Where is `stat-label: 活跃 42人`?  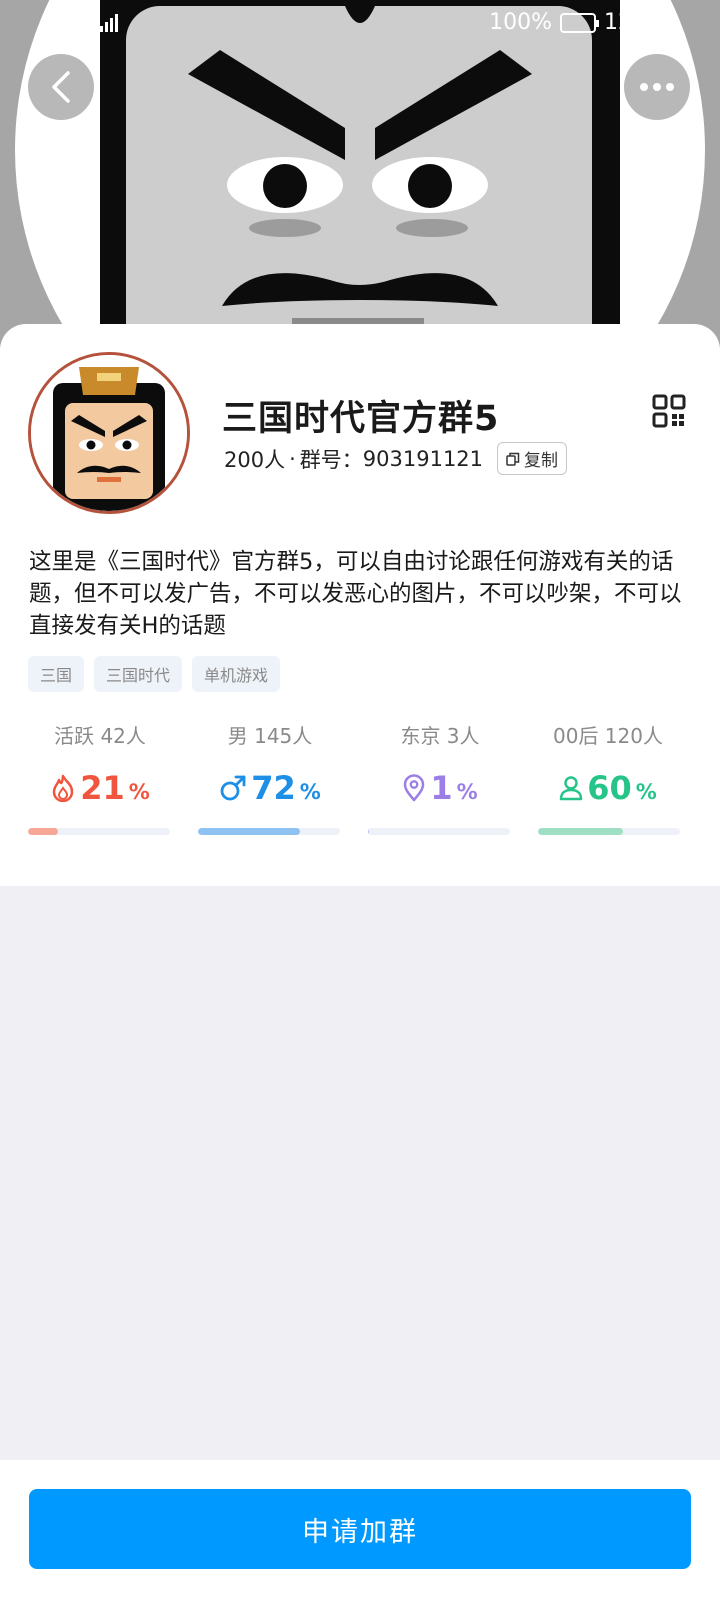 stat-label: 活跃 42人 is located at coordinates (100, 736).